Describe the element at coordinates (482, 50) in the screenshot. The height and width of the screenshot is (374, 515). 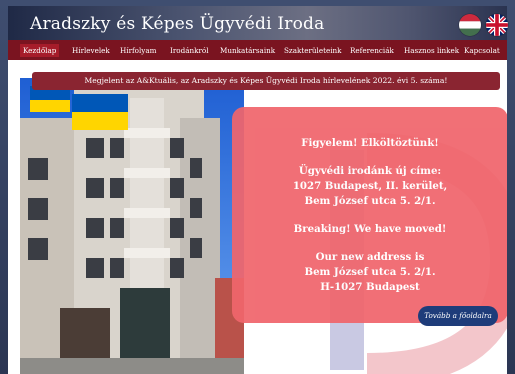
I see `nav-contact: Kapcsolat` at that location.